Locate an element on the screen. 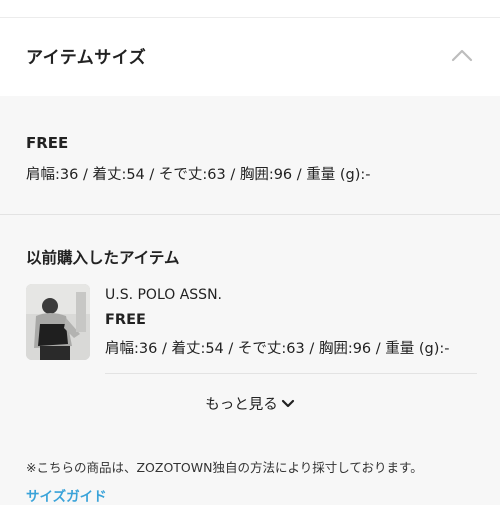  item-thumbnail is located at coordinates (58, 322).